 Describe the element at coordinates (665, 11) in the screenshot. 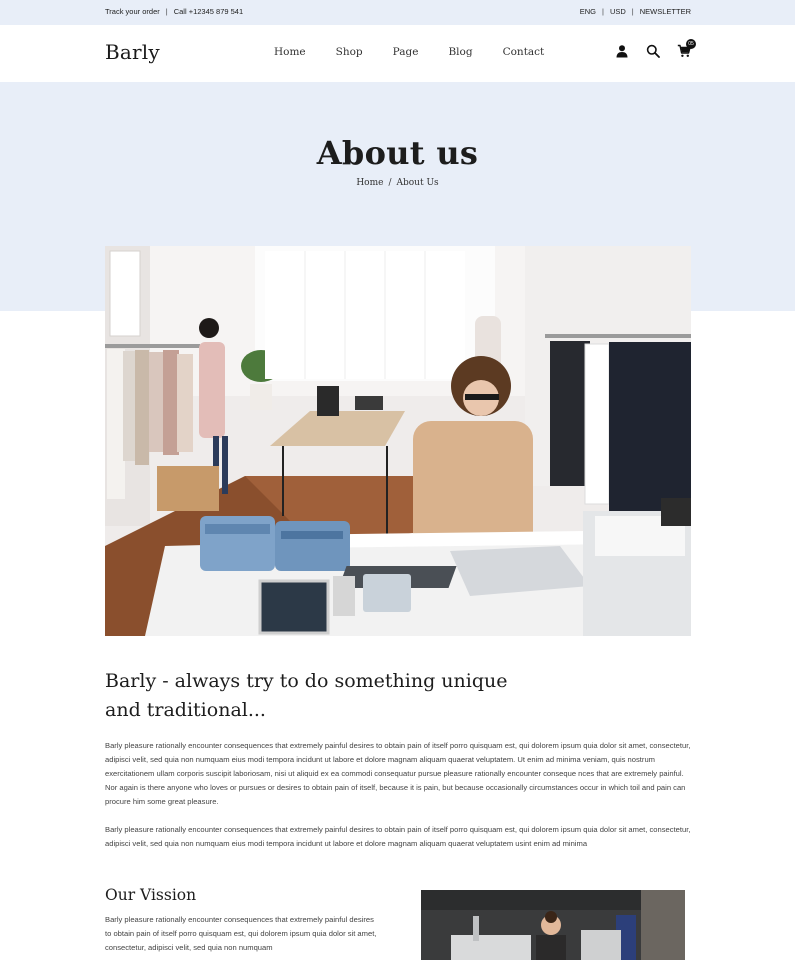

I see `newsletter-link: NEWSLETTER` at that location.